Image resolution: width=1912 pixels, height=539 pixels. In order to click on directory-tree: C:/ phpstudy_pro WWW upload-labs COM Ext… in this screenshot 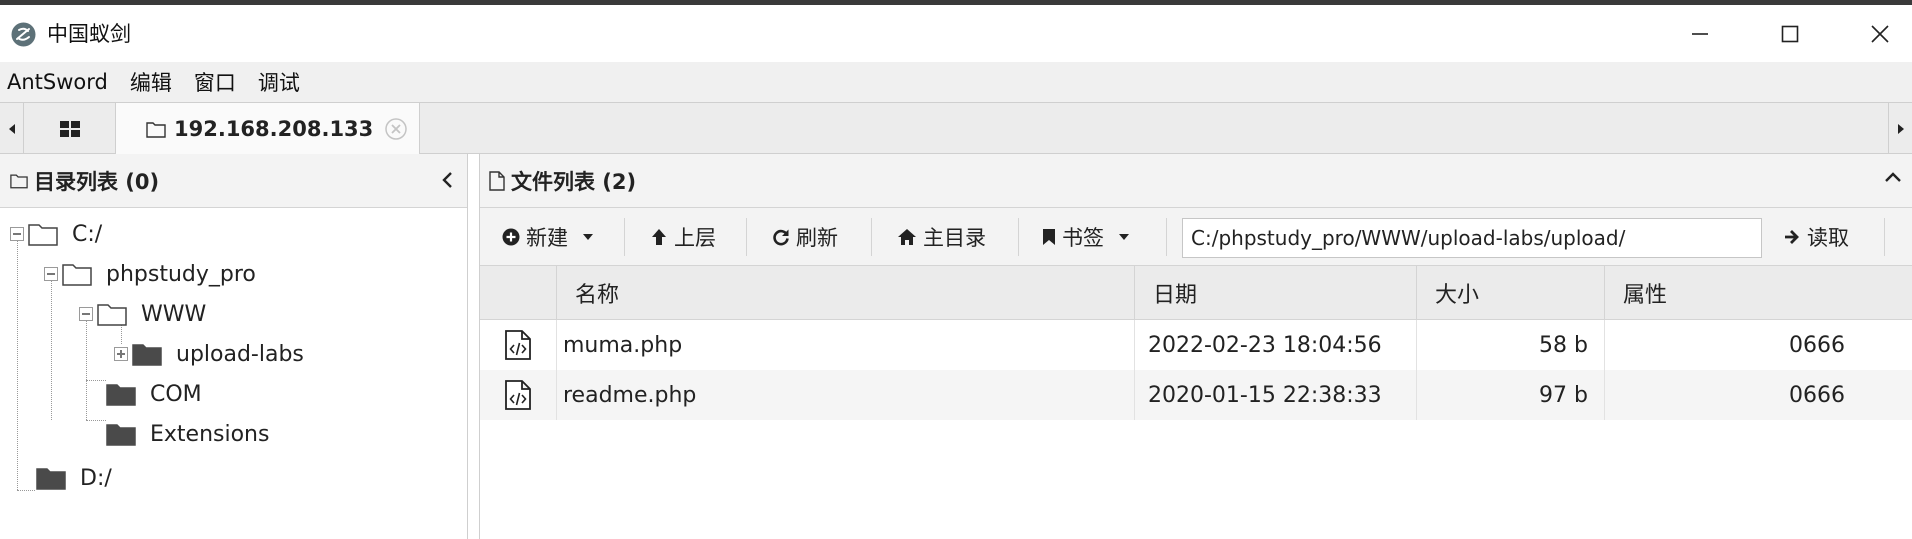, I will do `click(233, 373)`.